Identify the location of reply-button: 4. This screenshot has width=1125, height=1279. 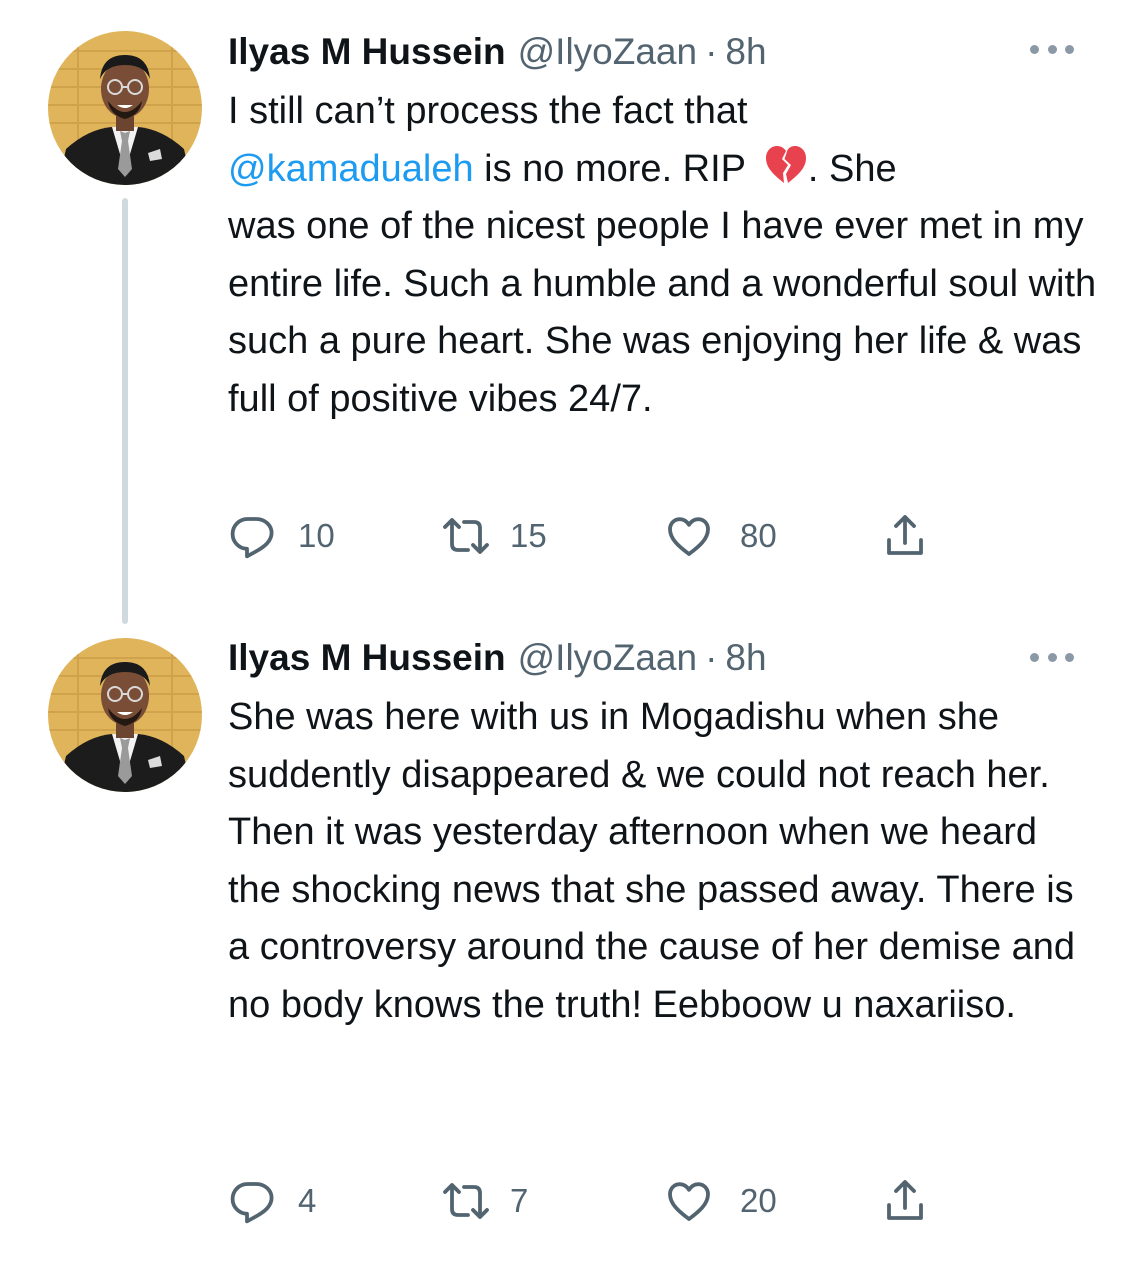
(272, 1201).